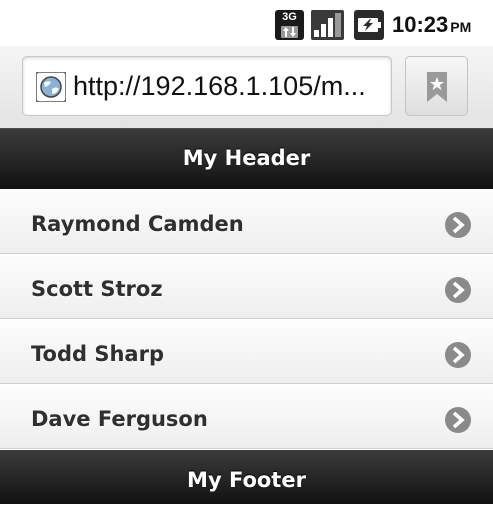 This screenshot has height=510, width=493. Describe the element at coordinates (137, 224) in the screenshot. I see `list-item-label: Raymond Camden` at that location.